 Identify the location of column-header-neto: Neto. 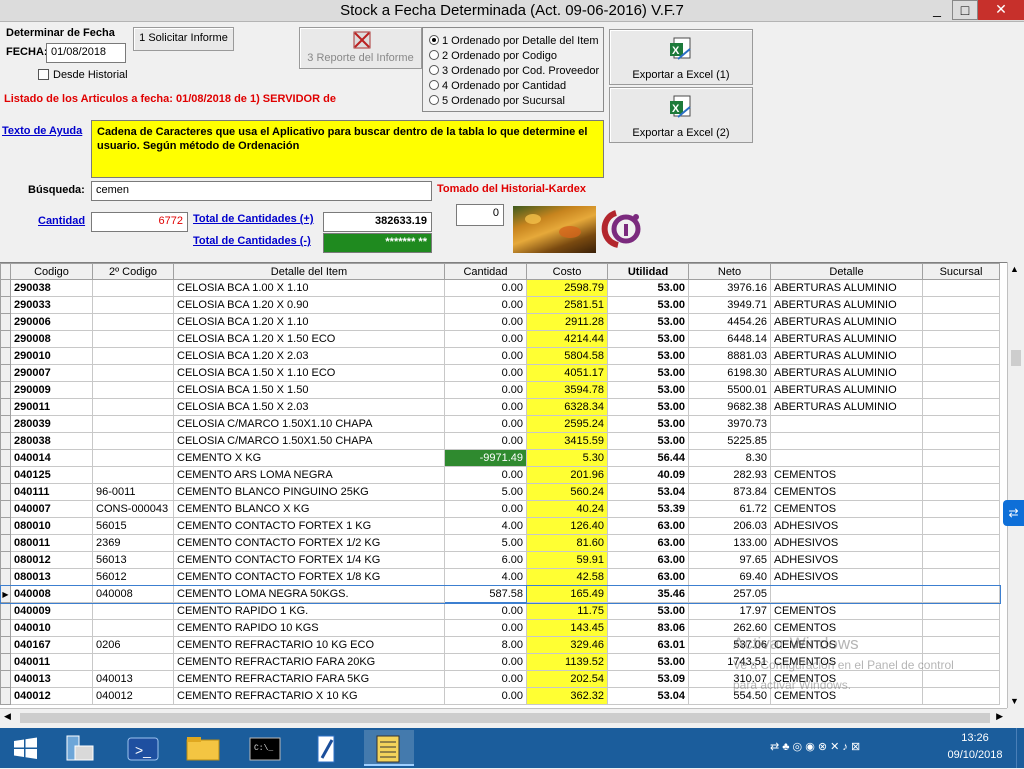
(729, 271).